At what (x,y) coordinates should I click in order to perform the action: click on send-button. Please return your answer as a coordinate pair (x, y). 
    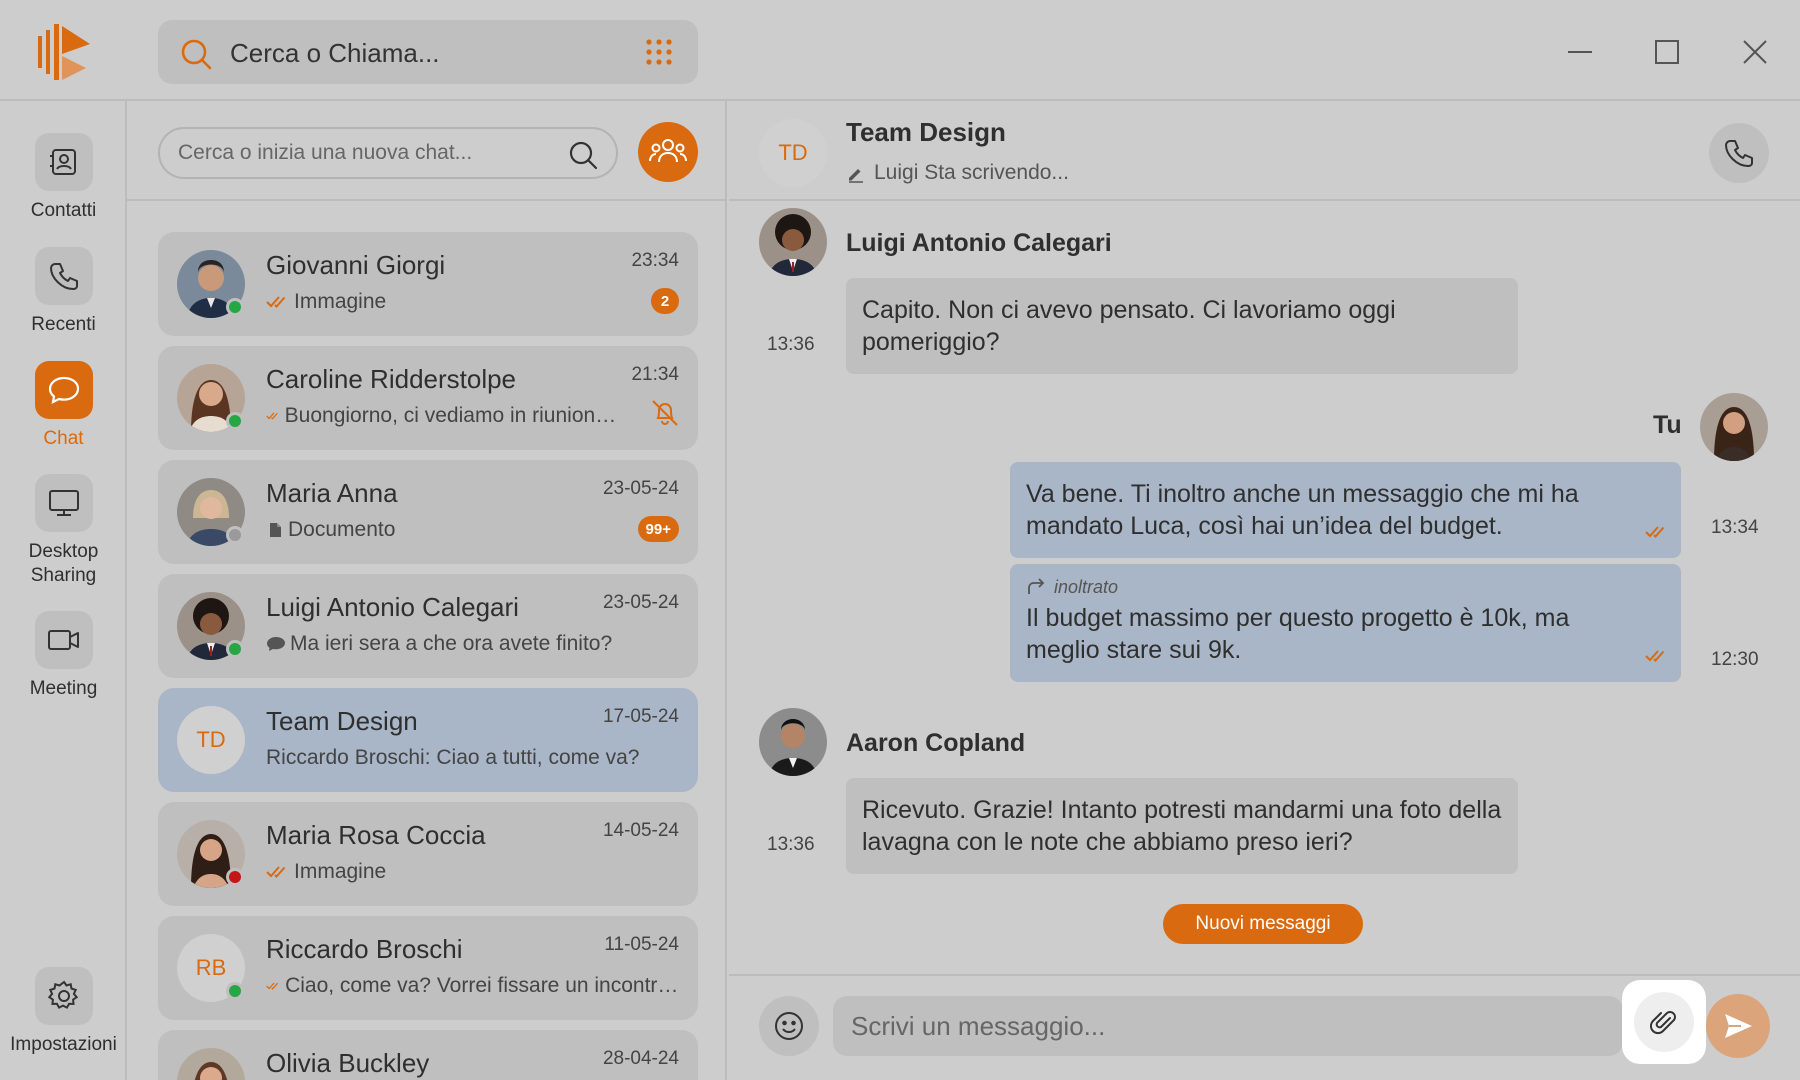
    Looking at the image, I should click on (1738, 1026).